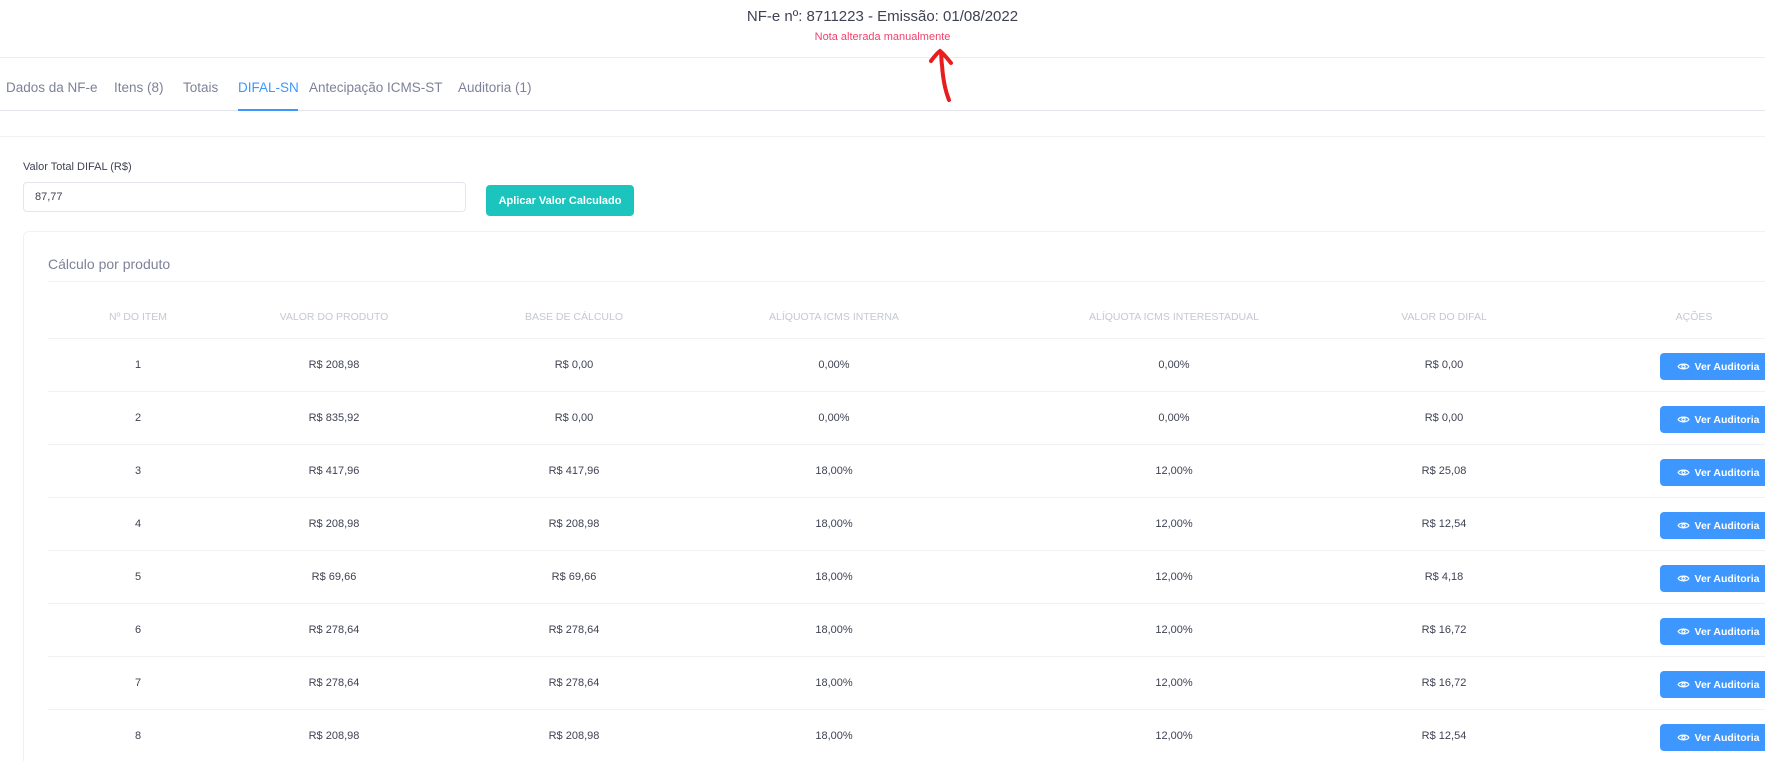 This screenshot has height=761, width=1765. What do you see at coordinates (334, 317) in the screenshot?
I see `column-header-product-value: Valor do produto` at bounding box center [334, 317].